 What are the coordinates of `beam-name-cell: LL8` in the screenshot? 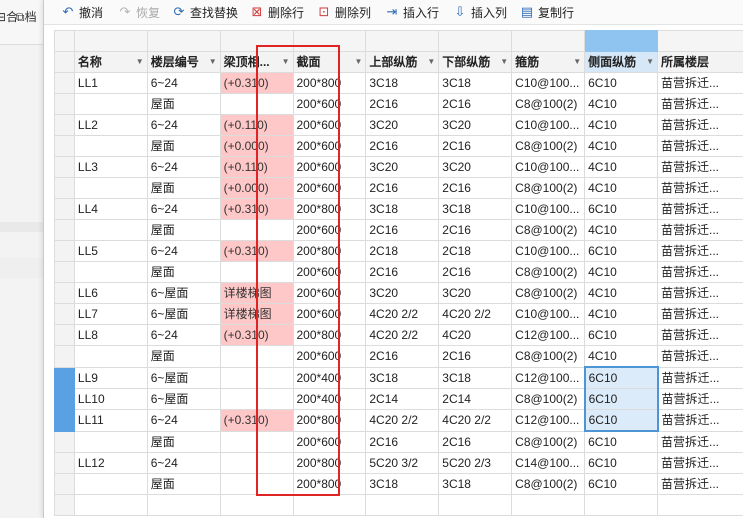 It's located at (110, 335).